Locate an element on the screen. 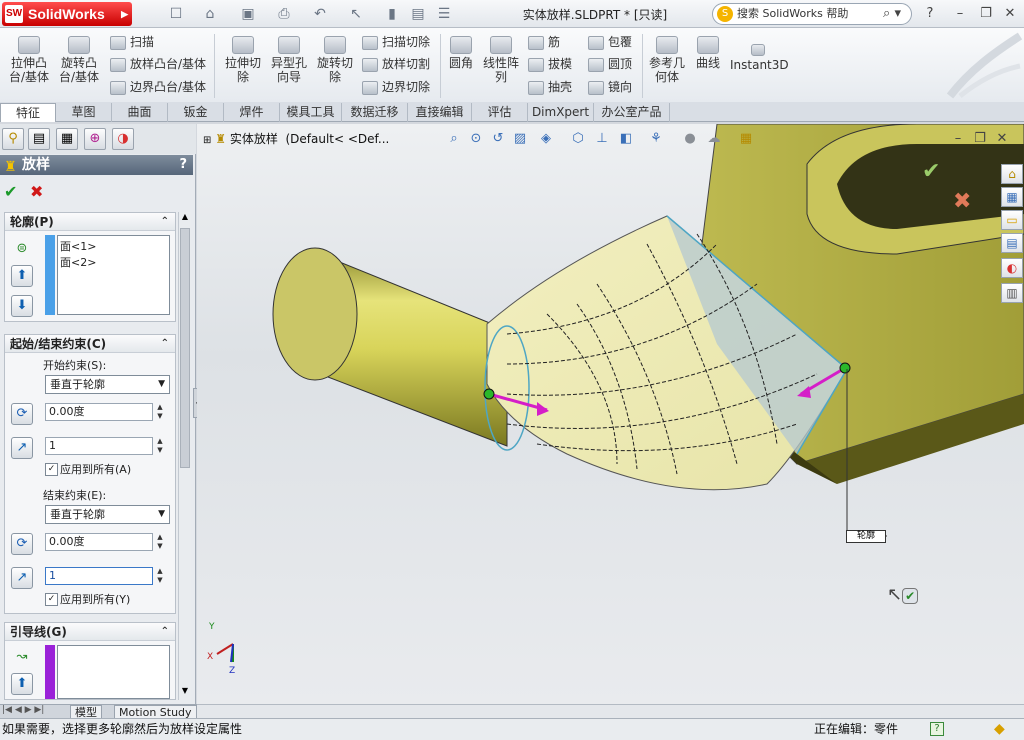 Image resolution: width=1024 pixels, height=740 pixels. close-icon: ✕ is located at coordinates (1010, 14).